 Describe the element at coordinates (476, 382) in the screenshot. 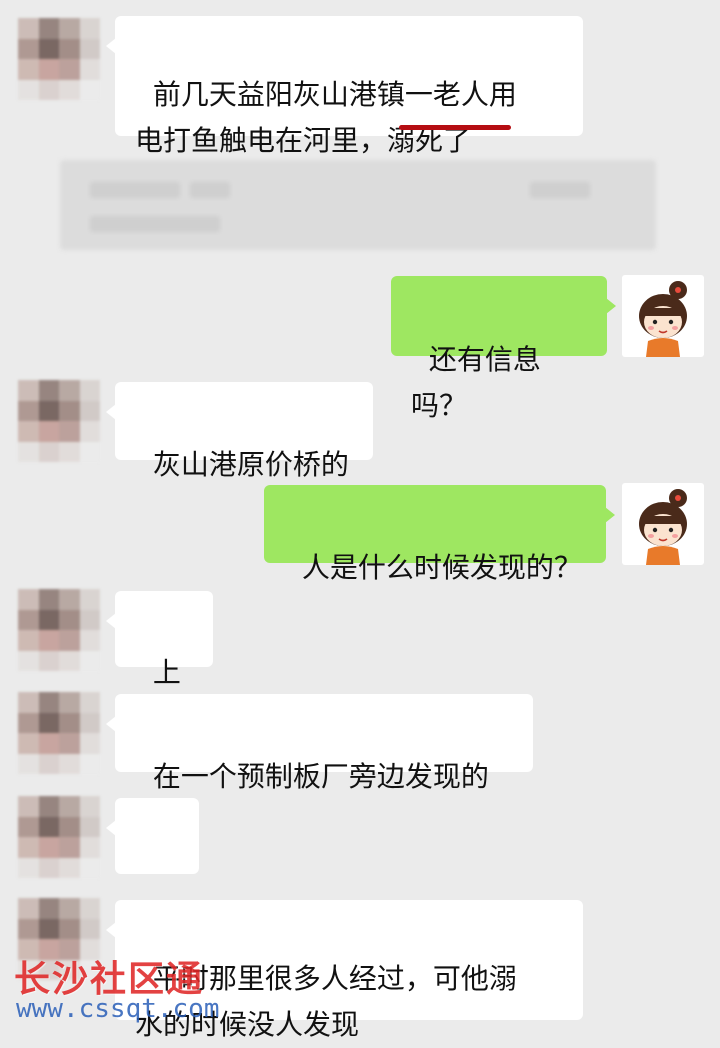

I see `message-text: 还有信息吗？` at that location.